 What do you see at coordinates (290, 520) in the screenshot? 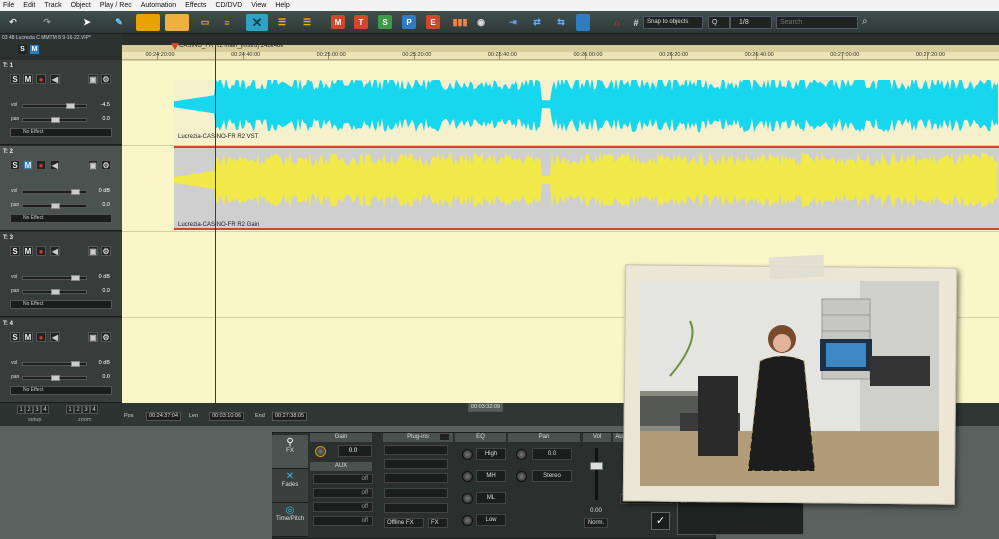
I see `tab-time-pitch: ◎ Time/Pitch` at bounding box center [290, 520].